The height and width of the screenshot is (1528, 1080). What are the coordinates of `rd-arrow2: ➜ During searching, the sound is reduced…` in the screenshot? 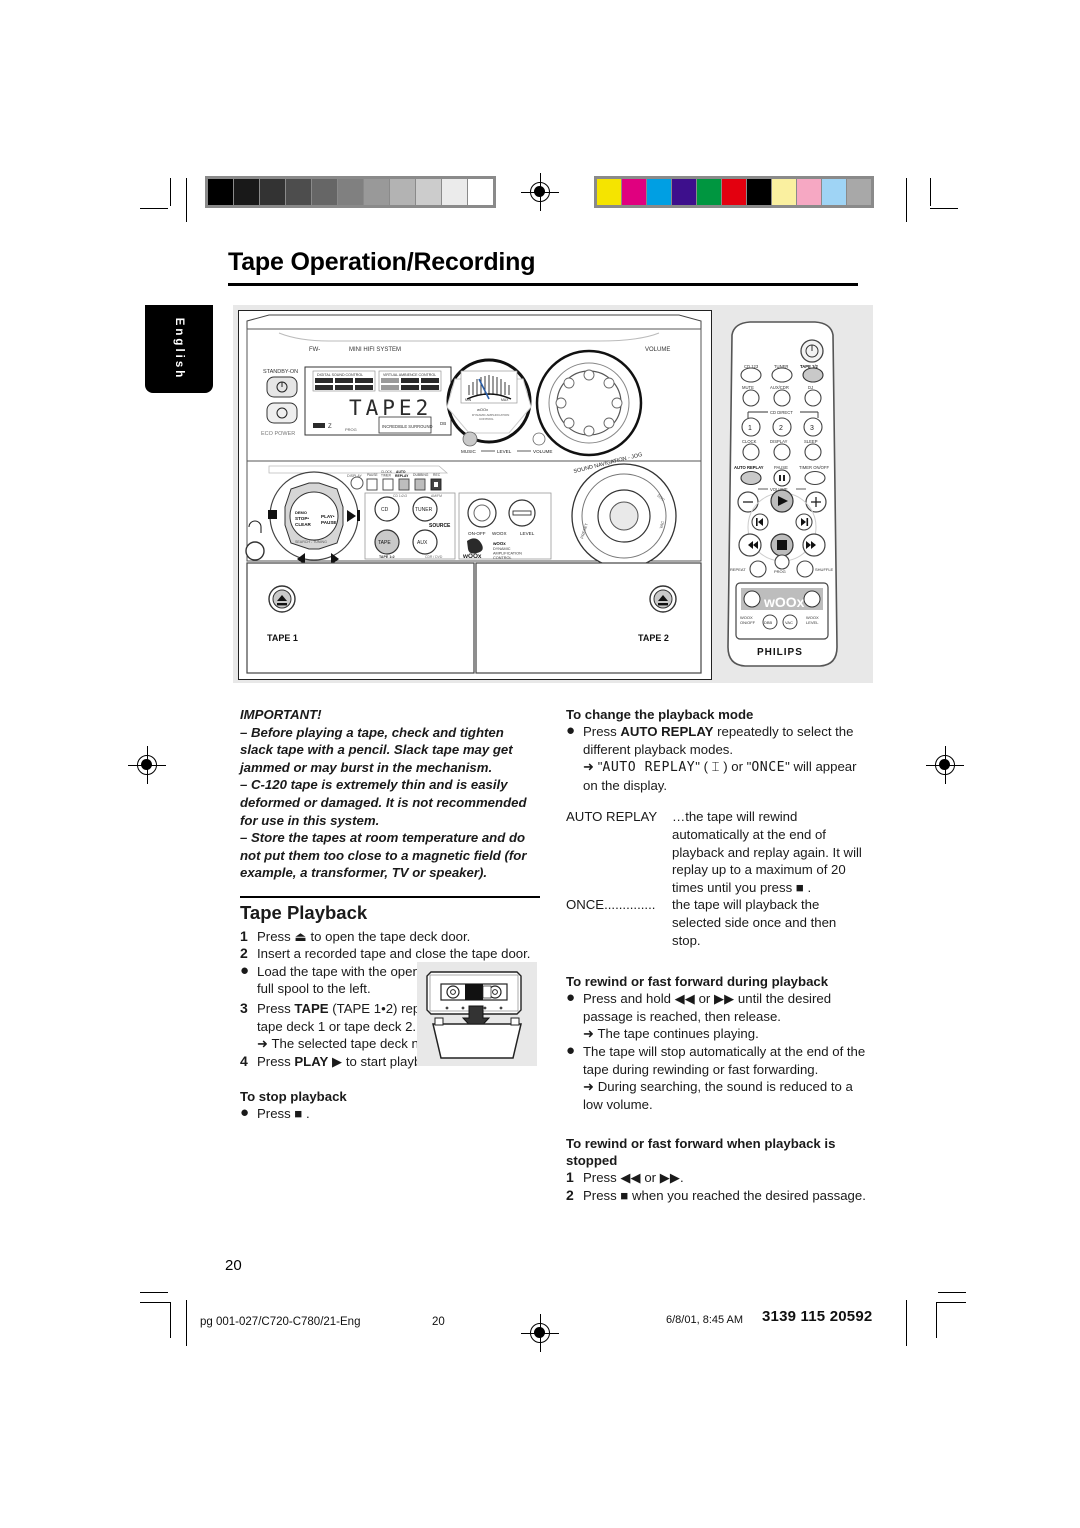 It's located at (718, 1095).